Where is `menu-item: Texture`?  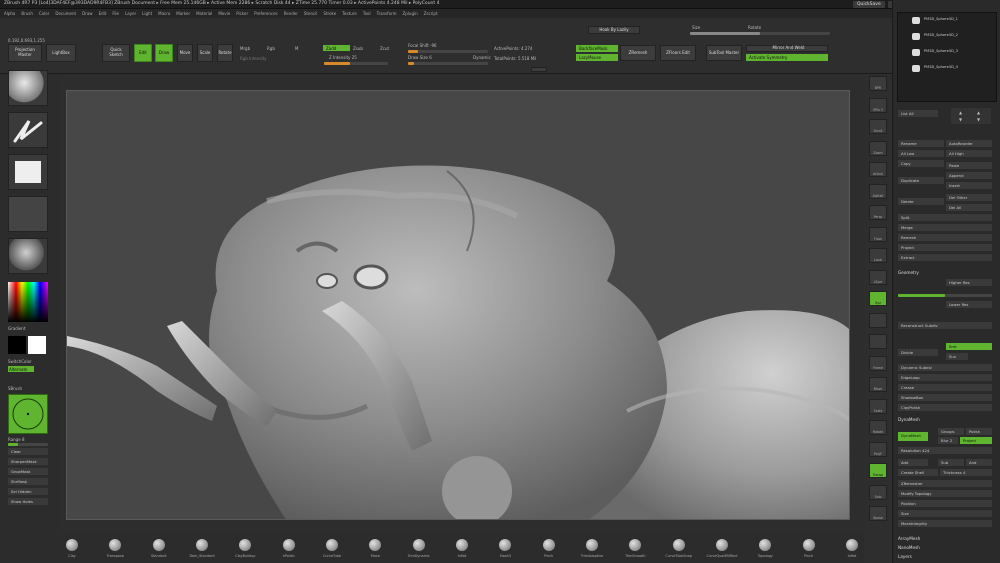
menu-item: Texture is located at coordinates (349, 13).